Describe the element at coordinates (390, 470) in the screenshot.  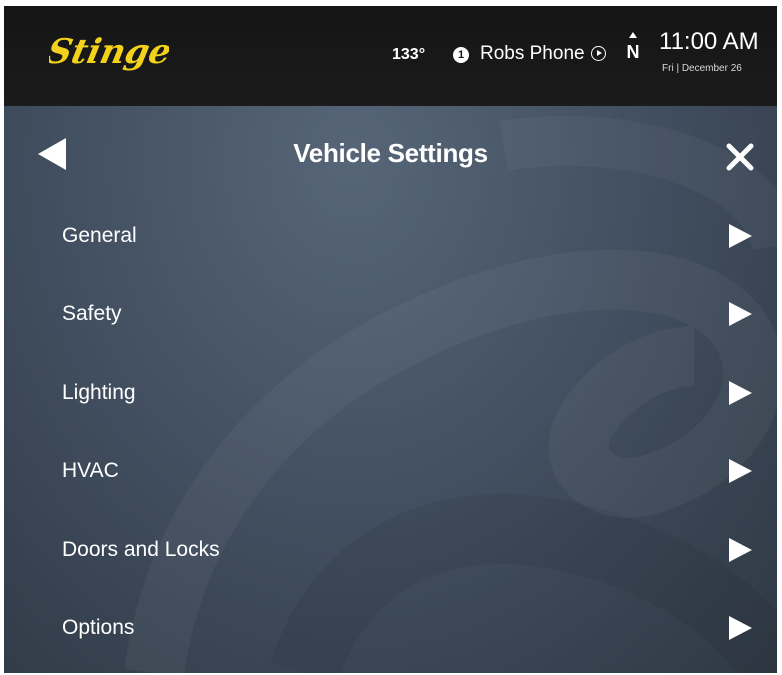
I see `menu-item-hvac: HVAC` at that location.